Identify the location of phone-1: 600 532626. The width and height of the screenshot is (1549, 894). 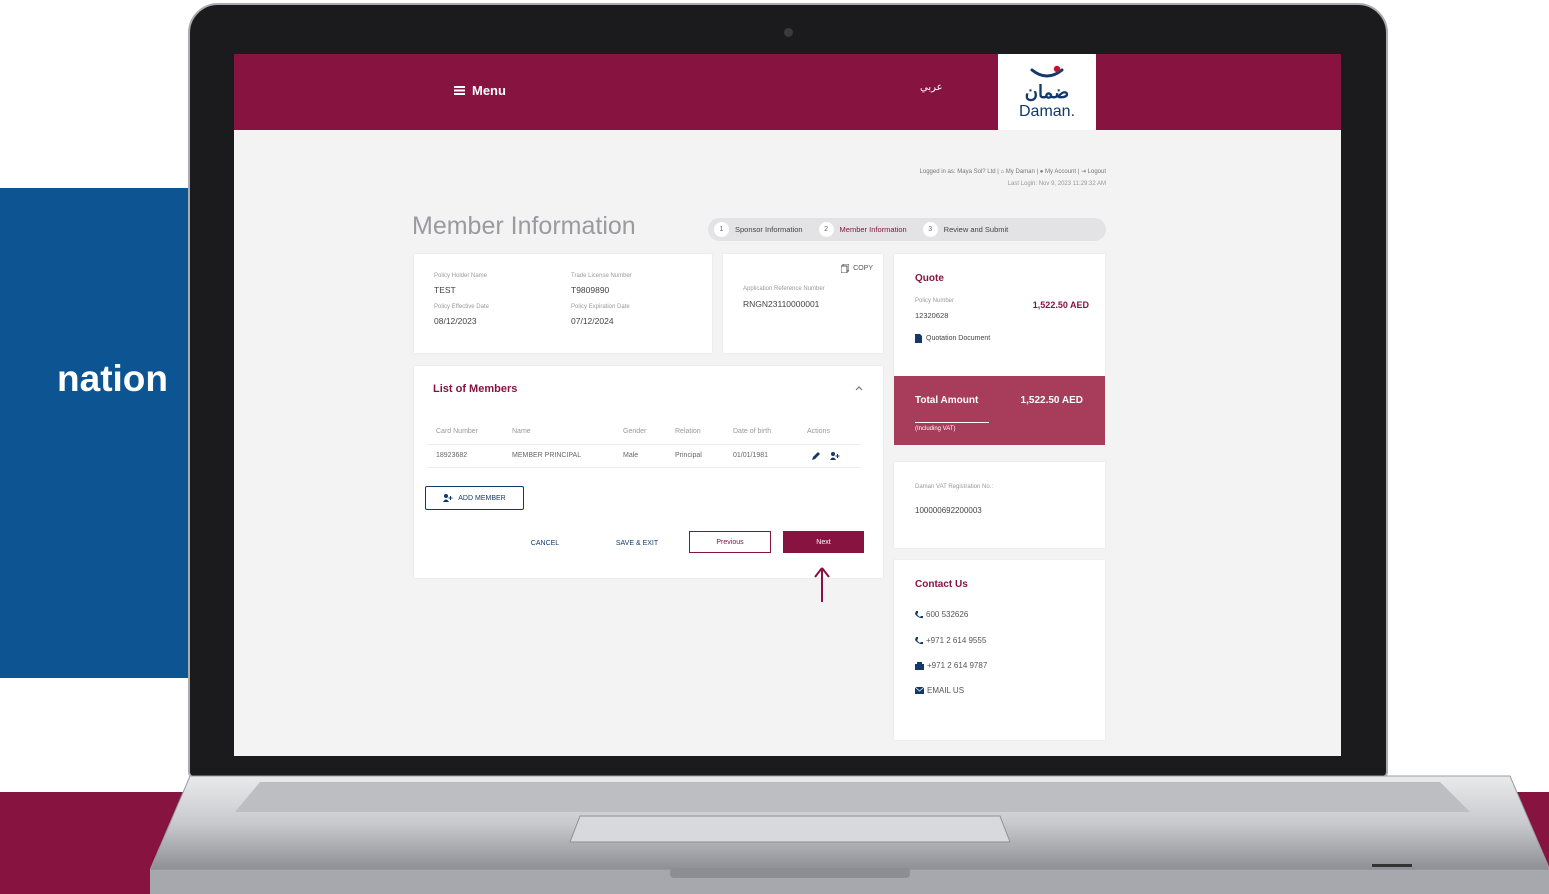
(941, 614).